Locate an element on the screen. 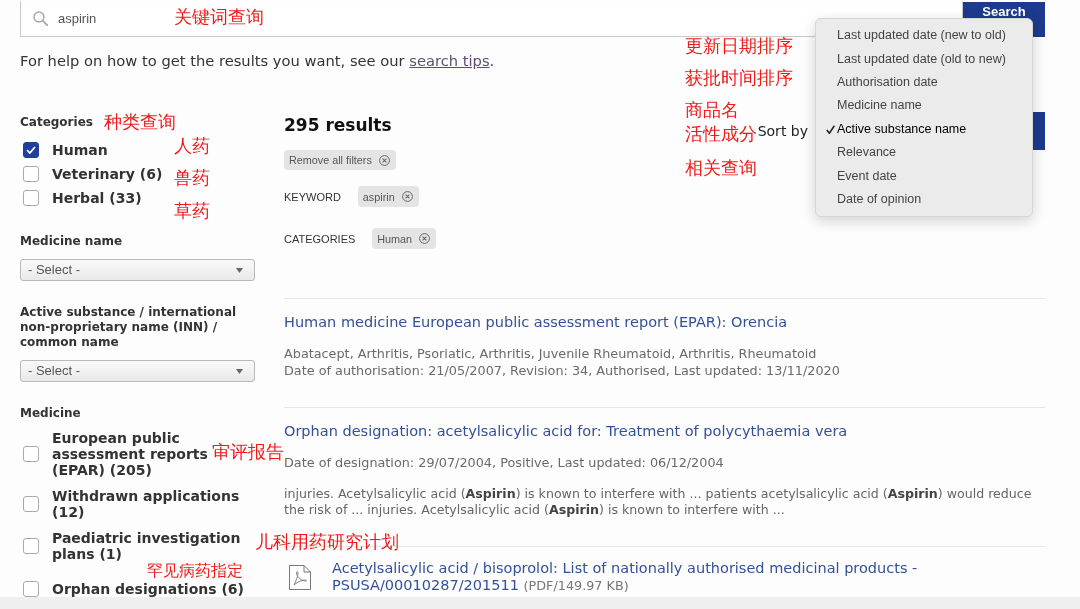  filter-label: CATEGORIES is located at coordinates (320, 238).